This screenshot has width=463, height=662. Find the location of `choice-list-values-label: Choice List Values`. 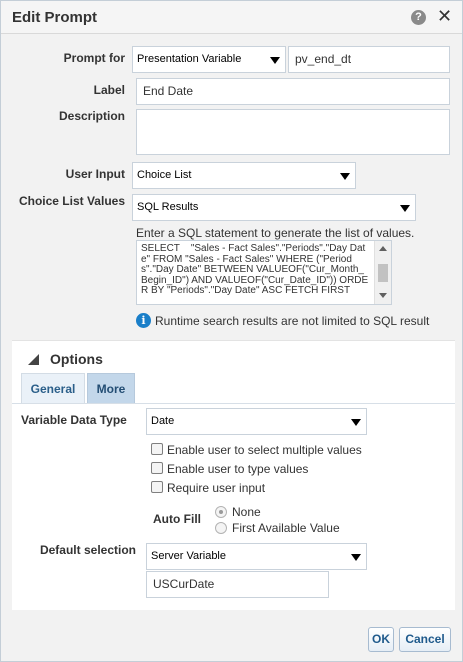

choice-list-values-label: Choice List Values is located at coordinates (71, 201).